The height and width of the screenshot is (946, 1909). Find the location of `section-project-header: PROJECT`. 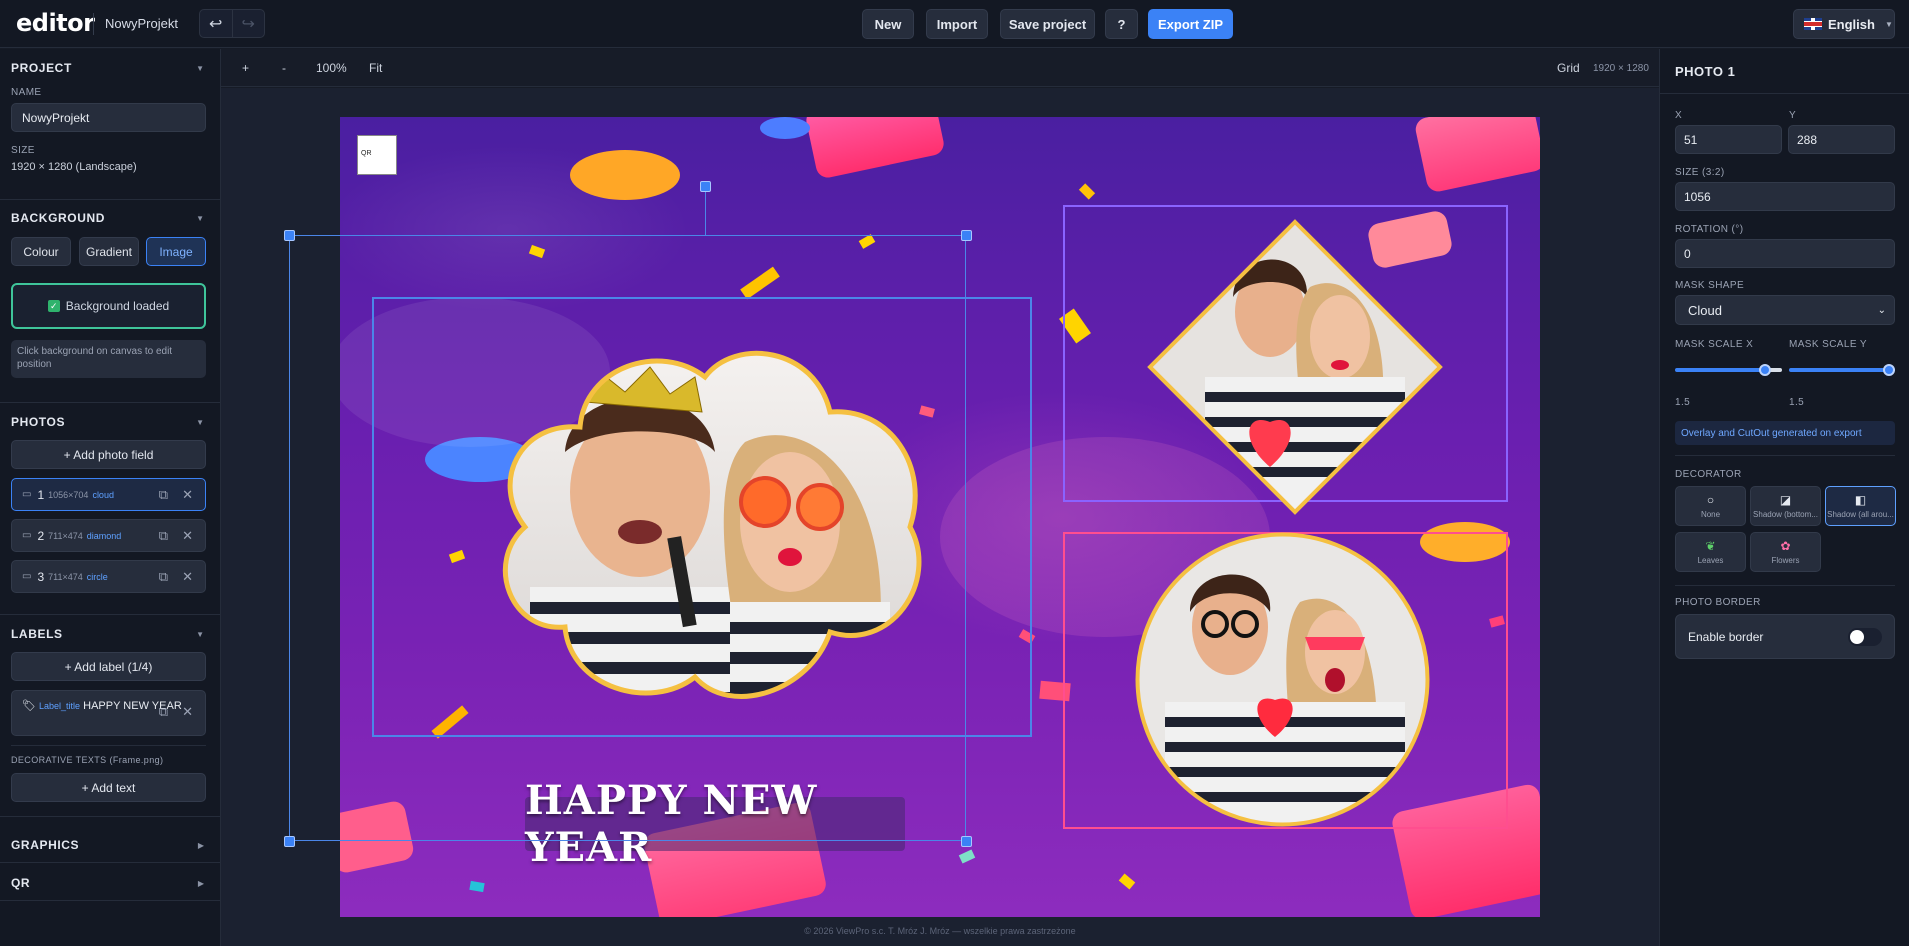

section-project-header: PROJECT is located at coordinates (41, 68).